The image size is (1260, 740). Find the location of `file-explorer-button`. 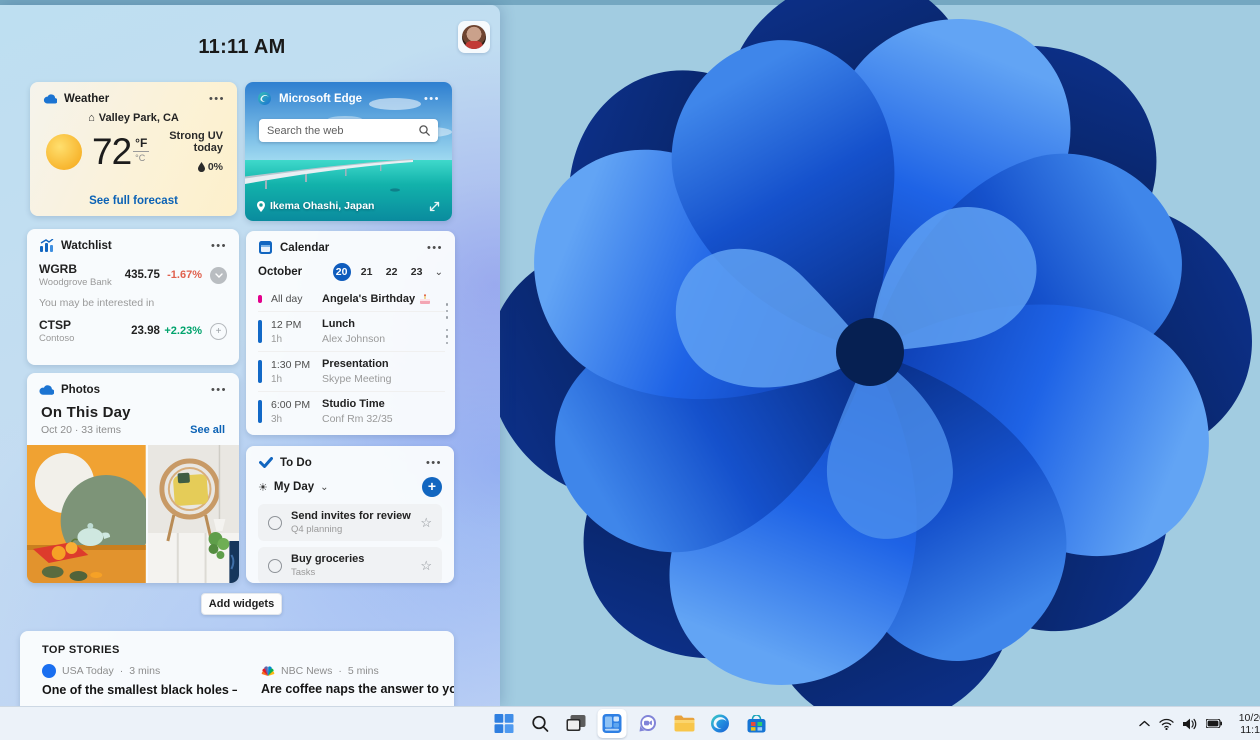

file-explorer-button is located at coordinates (684, 723).